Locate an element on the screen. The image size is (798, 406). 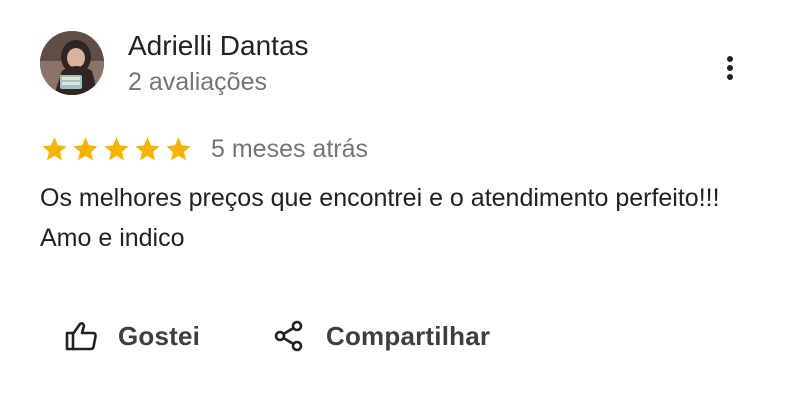
like-button: Gostei is located at coordinates (132, 336).